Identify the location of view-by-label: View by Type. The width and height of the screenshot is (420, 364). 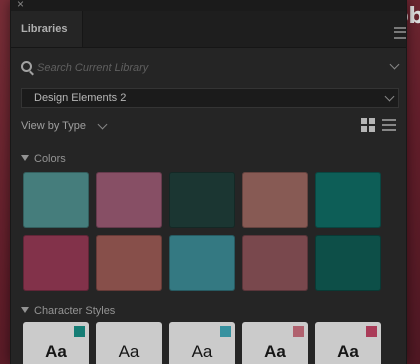
(54, 126).